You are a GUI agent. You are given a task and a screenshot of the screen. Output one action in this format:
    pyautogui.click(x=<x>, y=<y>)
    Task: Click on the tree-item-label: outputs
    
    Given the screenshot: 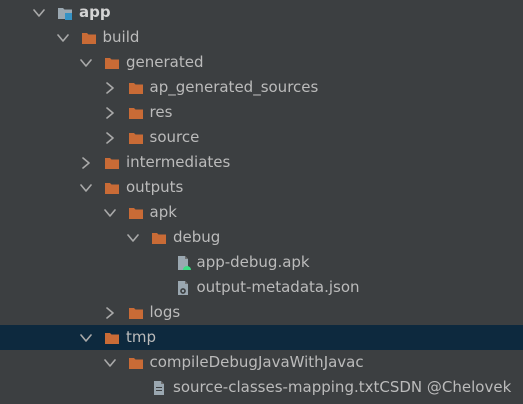 What is the action you would take?
    pyautogui.click(x=155, y=187)
    